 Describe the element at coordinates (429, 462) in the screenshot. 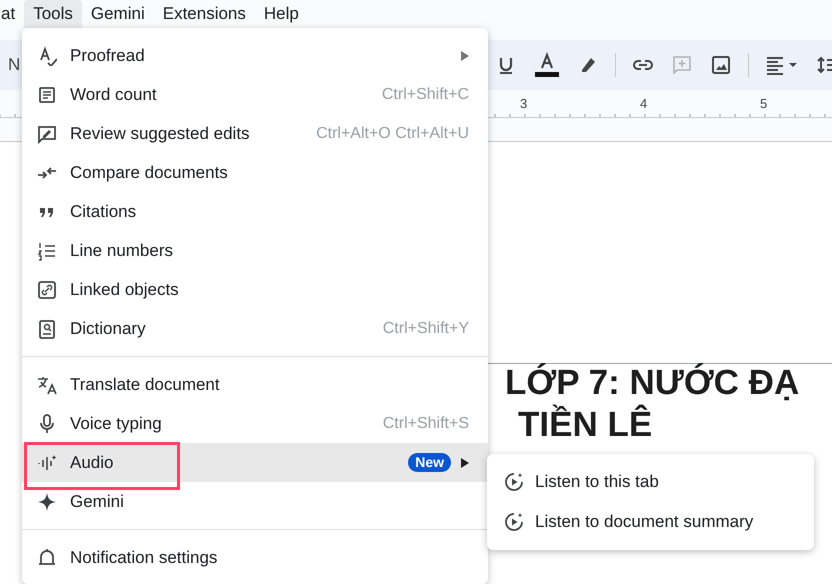

I see `new-badge: New` at that location.